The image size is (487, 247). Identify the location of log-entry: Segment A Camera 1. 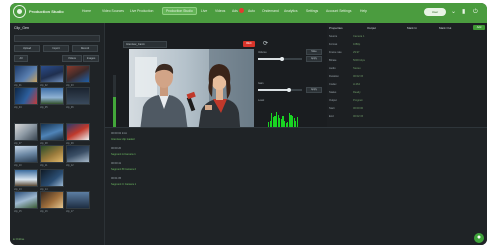
(123, 154).